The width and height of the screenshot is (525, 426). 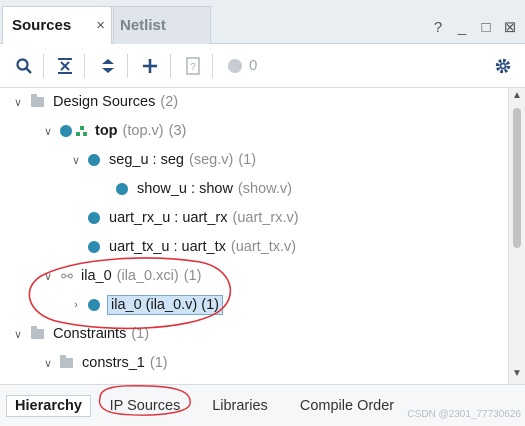 I want to click on tab-ip-sources: IP Sources, so click(x=145, y=406).